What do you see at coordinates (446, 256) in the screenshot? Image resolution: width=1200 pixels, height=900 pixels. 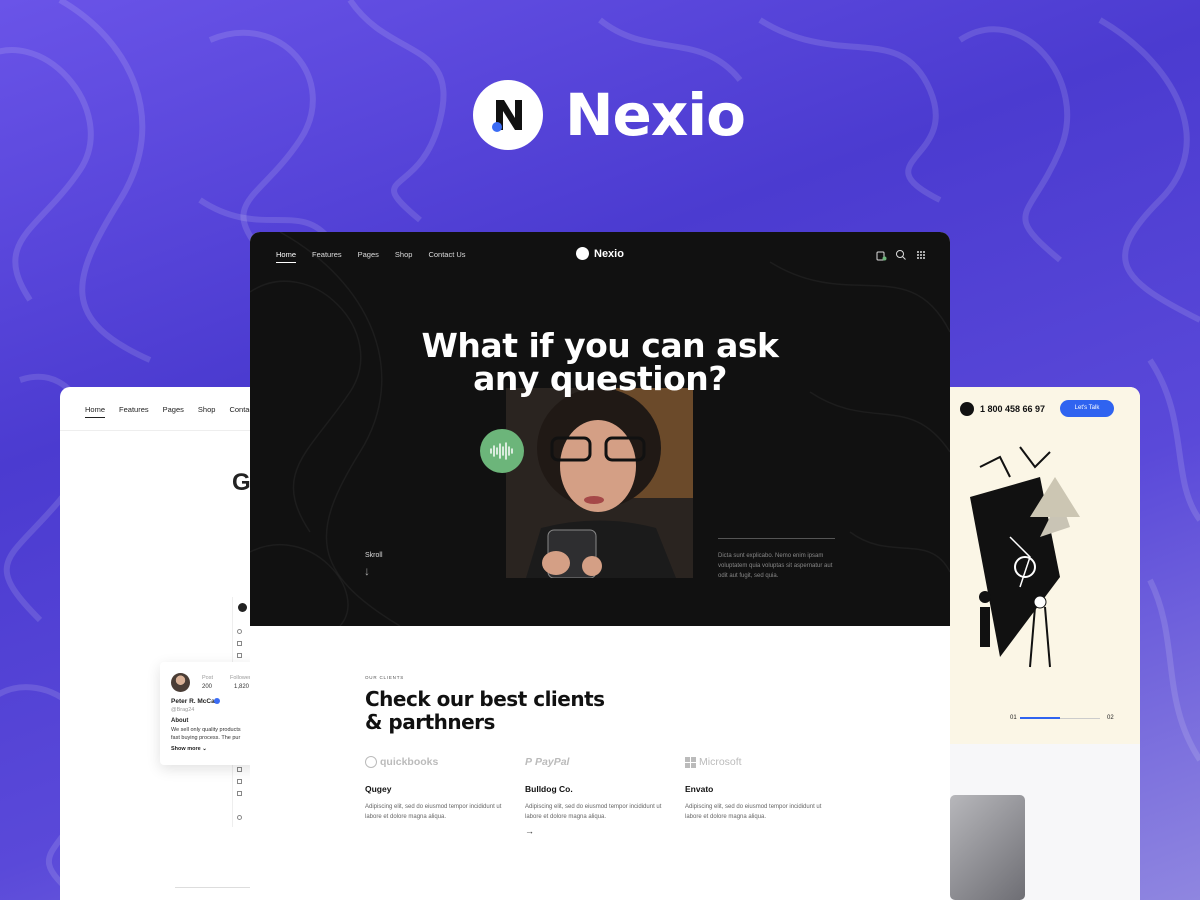 I see `nav-contact-us: Contact Us` at bounding box center [446, 256].